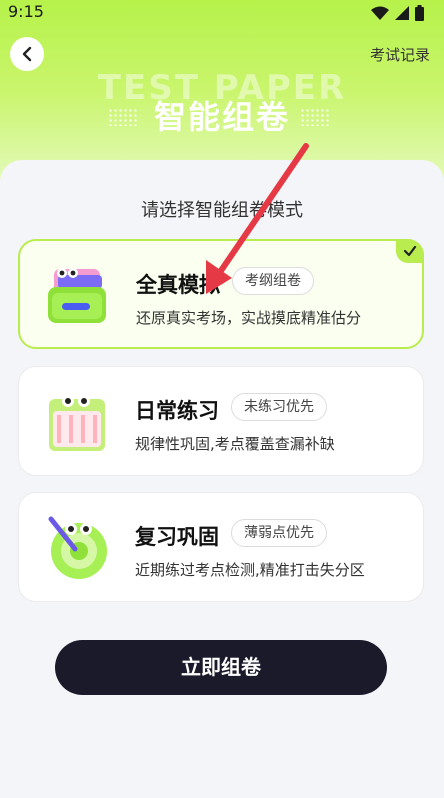 The image size is (444, 798). I want to click on back-button, so click(27, 54).